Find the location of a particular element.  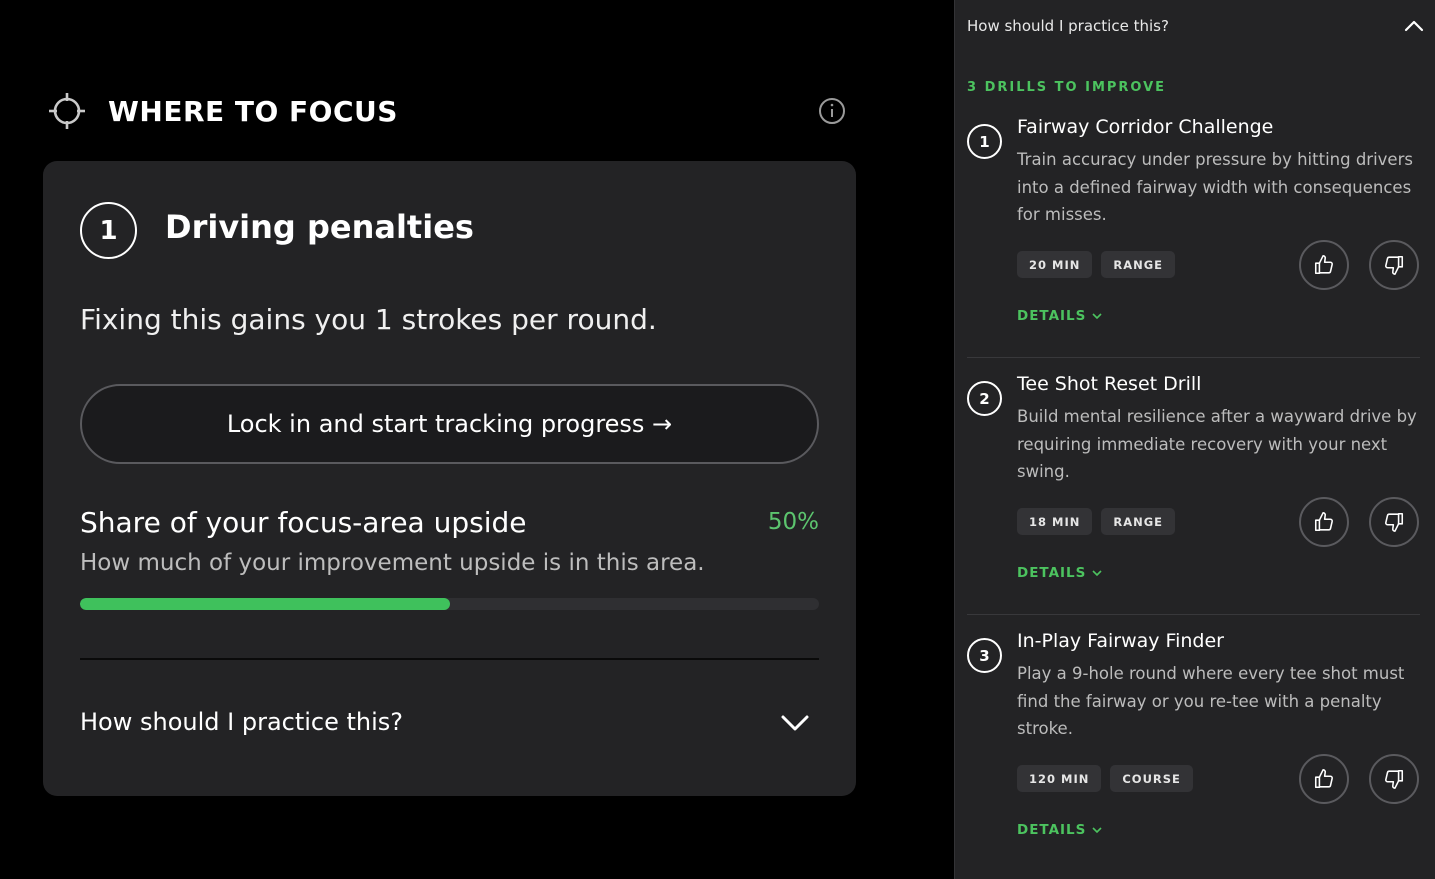

chevron-up-icon is located at coordinates (1414, 26).